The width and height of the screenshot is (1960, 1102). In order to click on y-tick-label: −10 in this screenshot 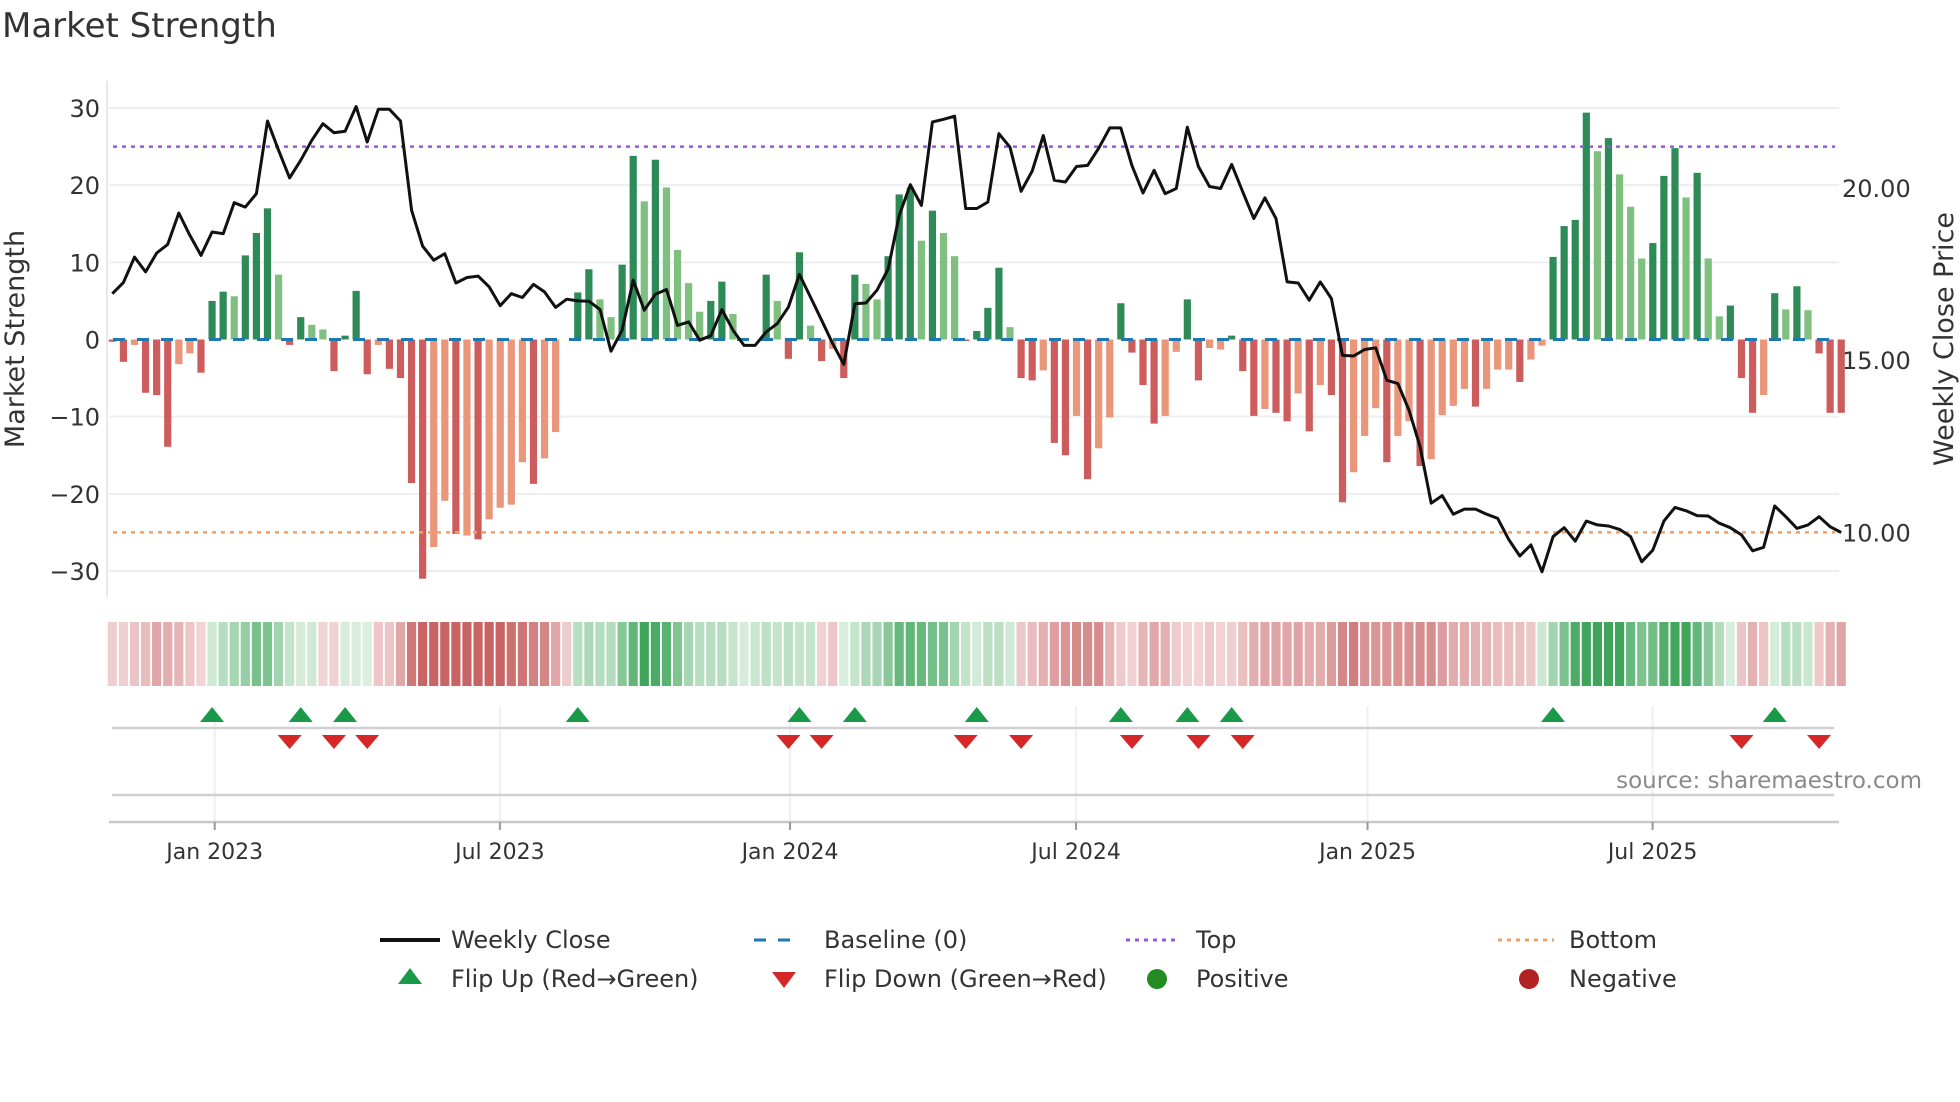, I will do `click(74, 418)`.